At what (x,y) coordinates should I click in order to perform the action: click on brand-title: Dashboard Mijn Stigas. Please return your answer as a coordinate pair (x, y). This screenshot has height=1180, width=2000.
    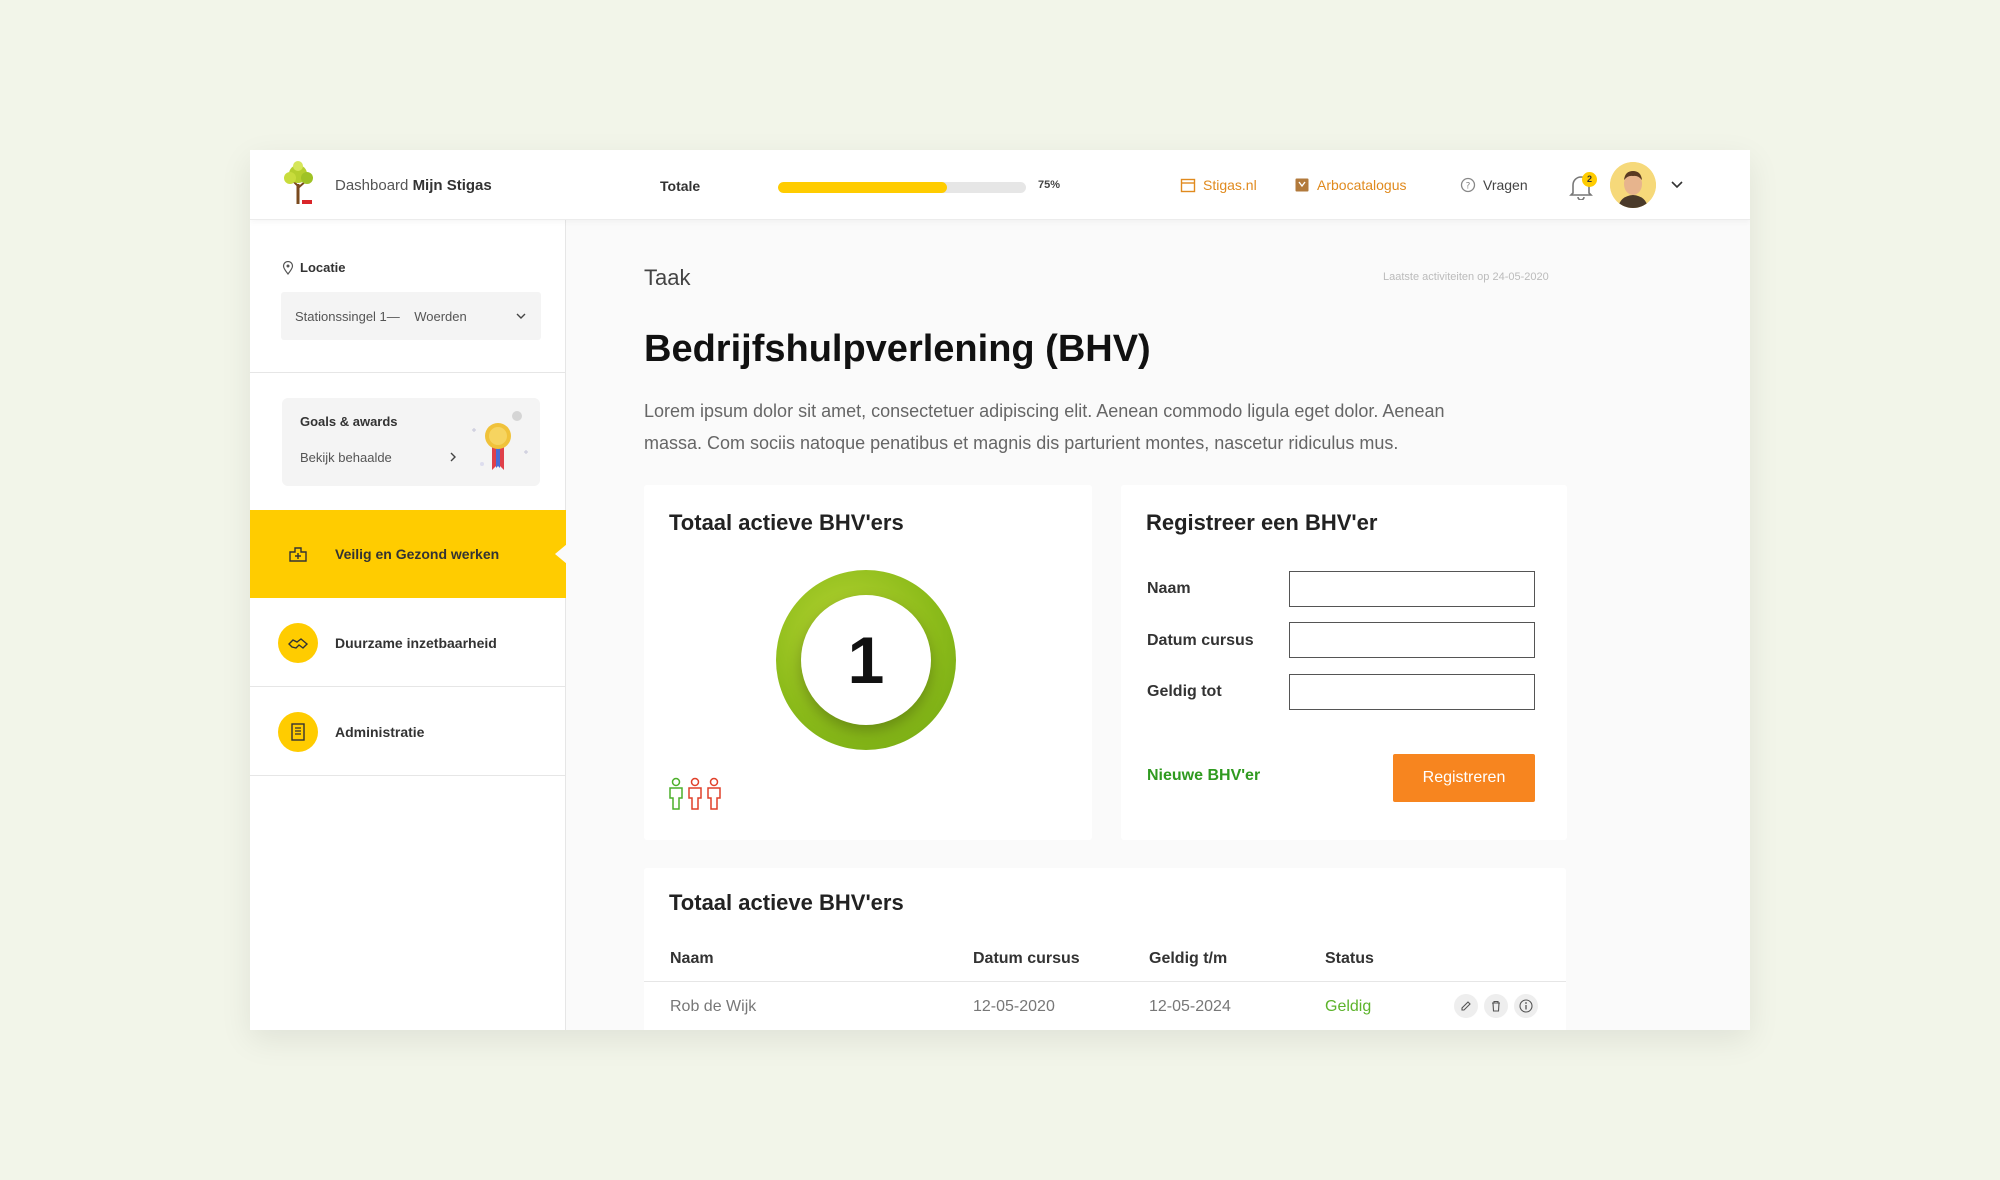
    Looking at the image, I should click on (413, 185).